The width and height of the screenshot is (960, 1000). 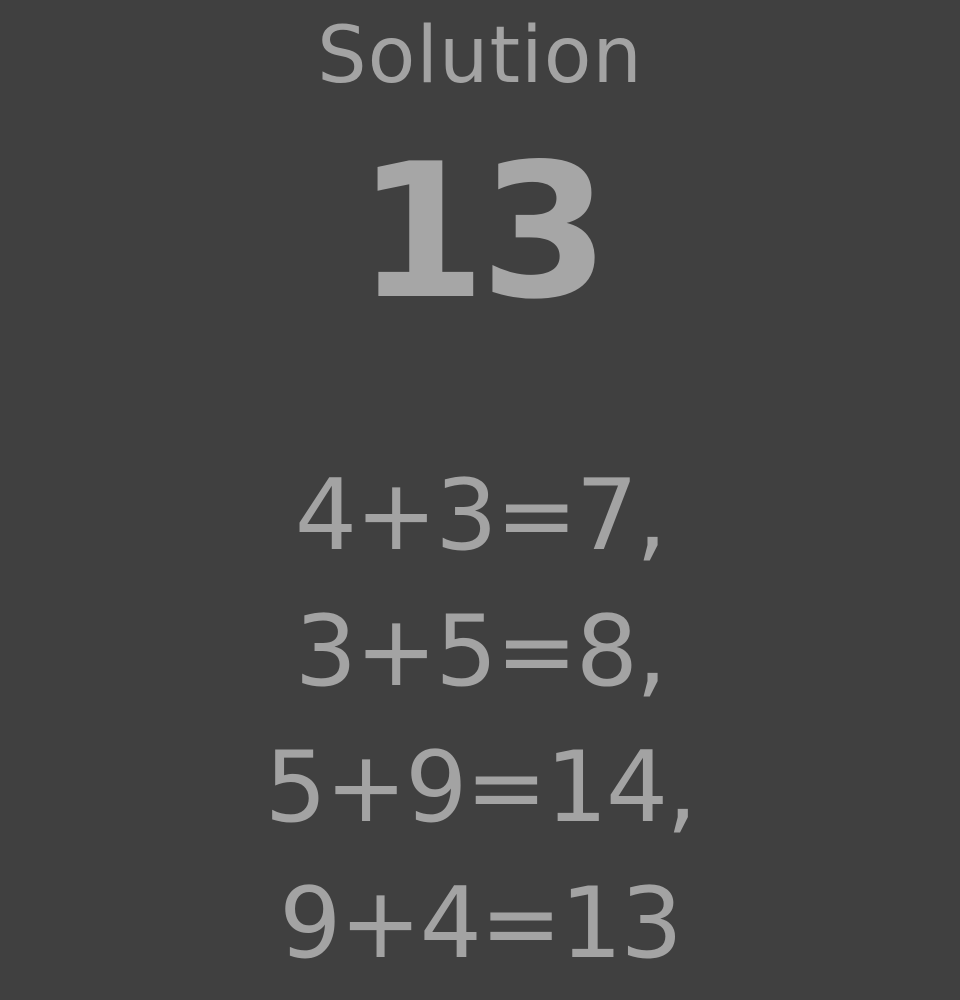 I want to click on solution-title: Solution, so click(x=480, y=56).